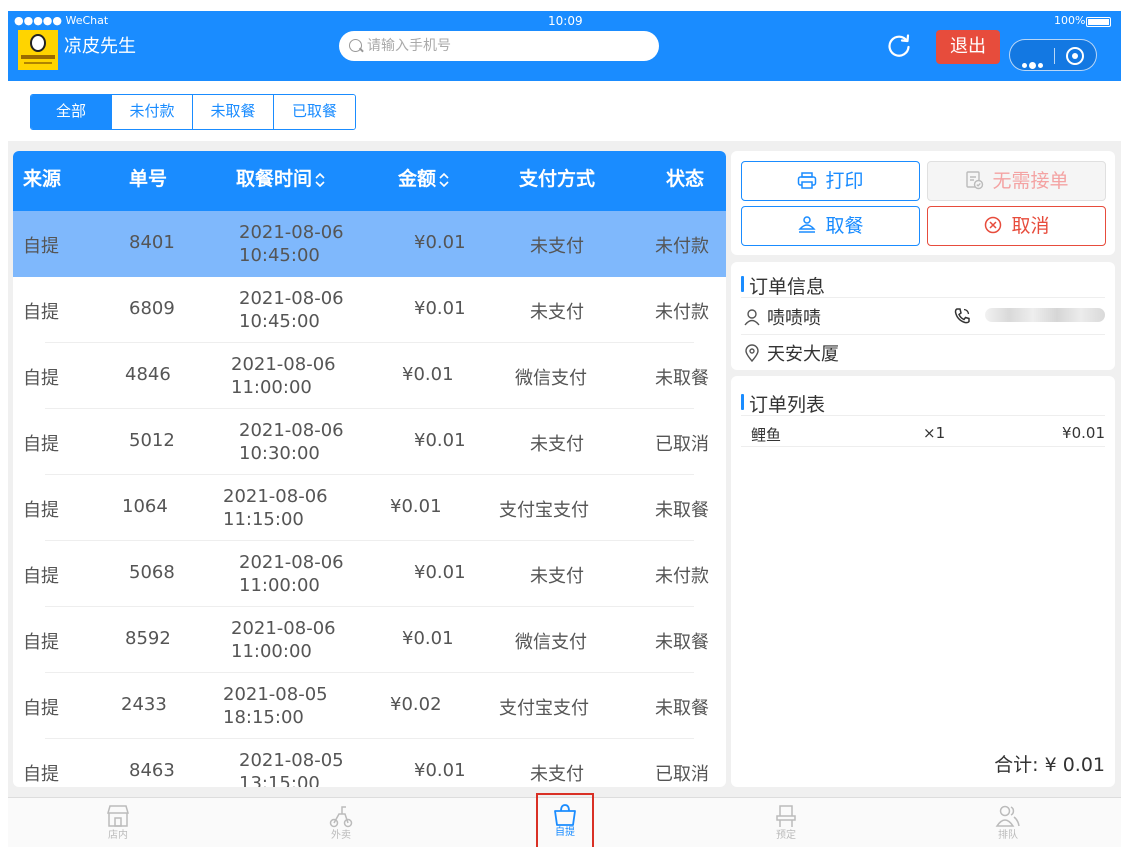 The width and height of the screenshot is (1131, 854). Describe the element at coordinates (682, 642) in the screenshot. I see `row-status: 未取餐` at that location.